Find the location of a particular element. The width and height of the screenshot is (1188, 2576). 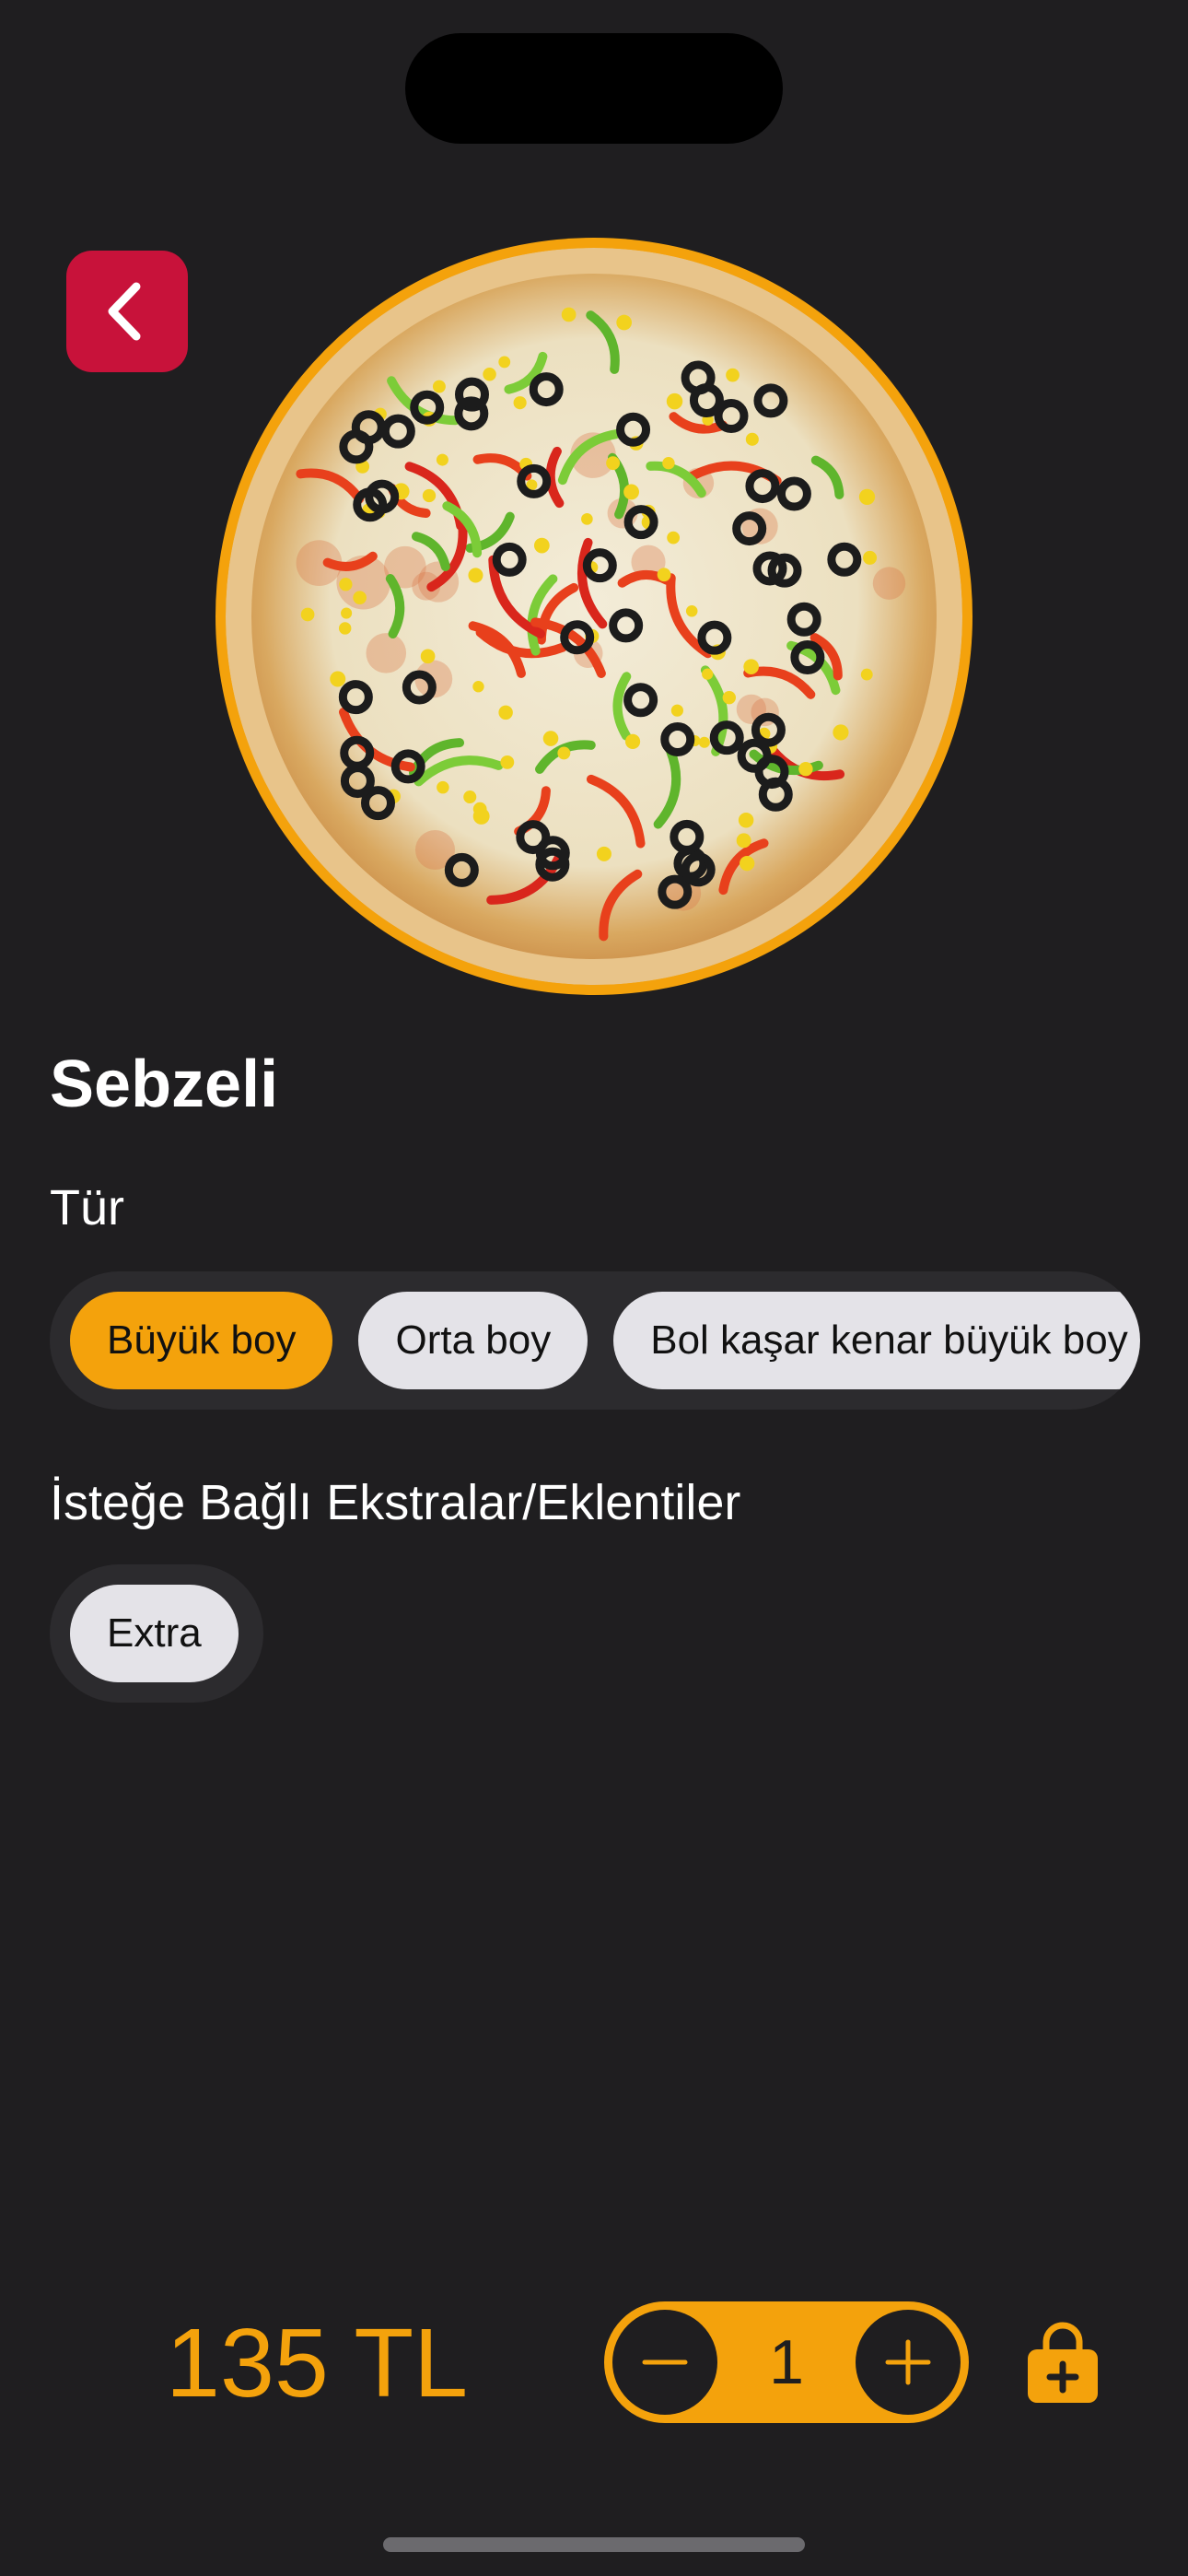

add-to-cart-bag-icon is located at coordinates (1062, 2363).